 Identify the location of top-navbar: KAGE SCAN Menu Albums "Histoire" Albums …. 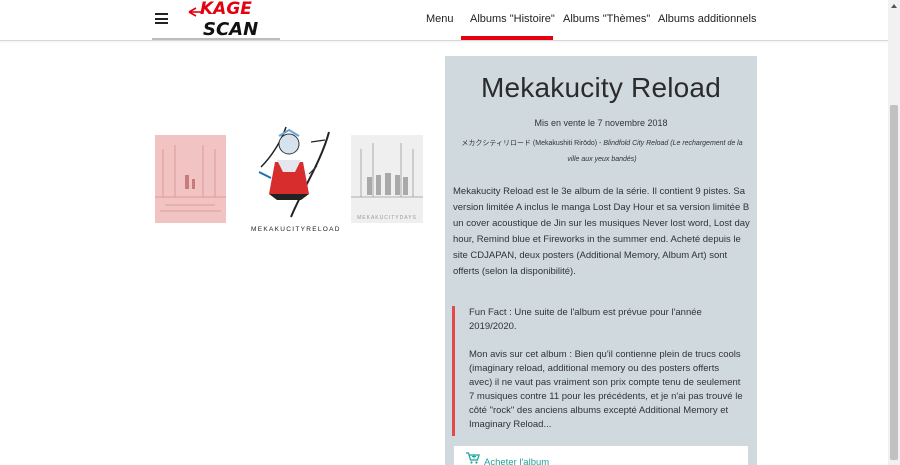
(444, 20).